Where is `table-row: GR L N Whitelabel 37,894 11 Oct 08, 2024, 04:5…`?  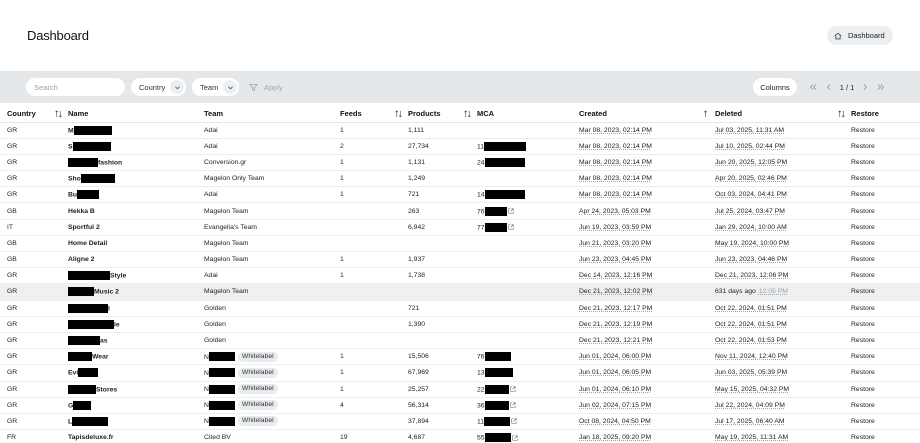 table-row: GR L N Whitelabel 37,894 11 Oct 08, 2024, 04:5… is located at coordinates (460, 422).